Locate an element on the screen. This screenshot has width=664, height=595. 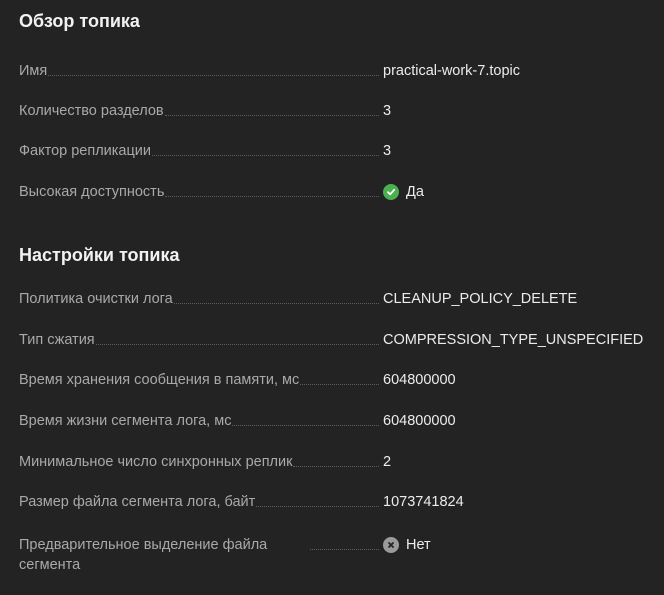
field-segment-ms-label: Время жизни сегмента лога, мс is located at coordinates (125, 421).